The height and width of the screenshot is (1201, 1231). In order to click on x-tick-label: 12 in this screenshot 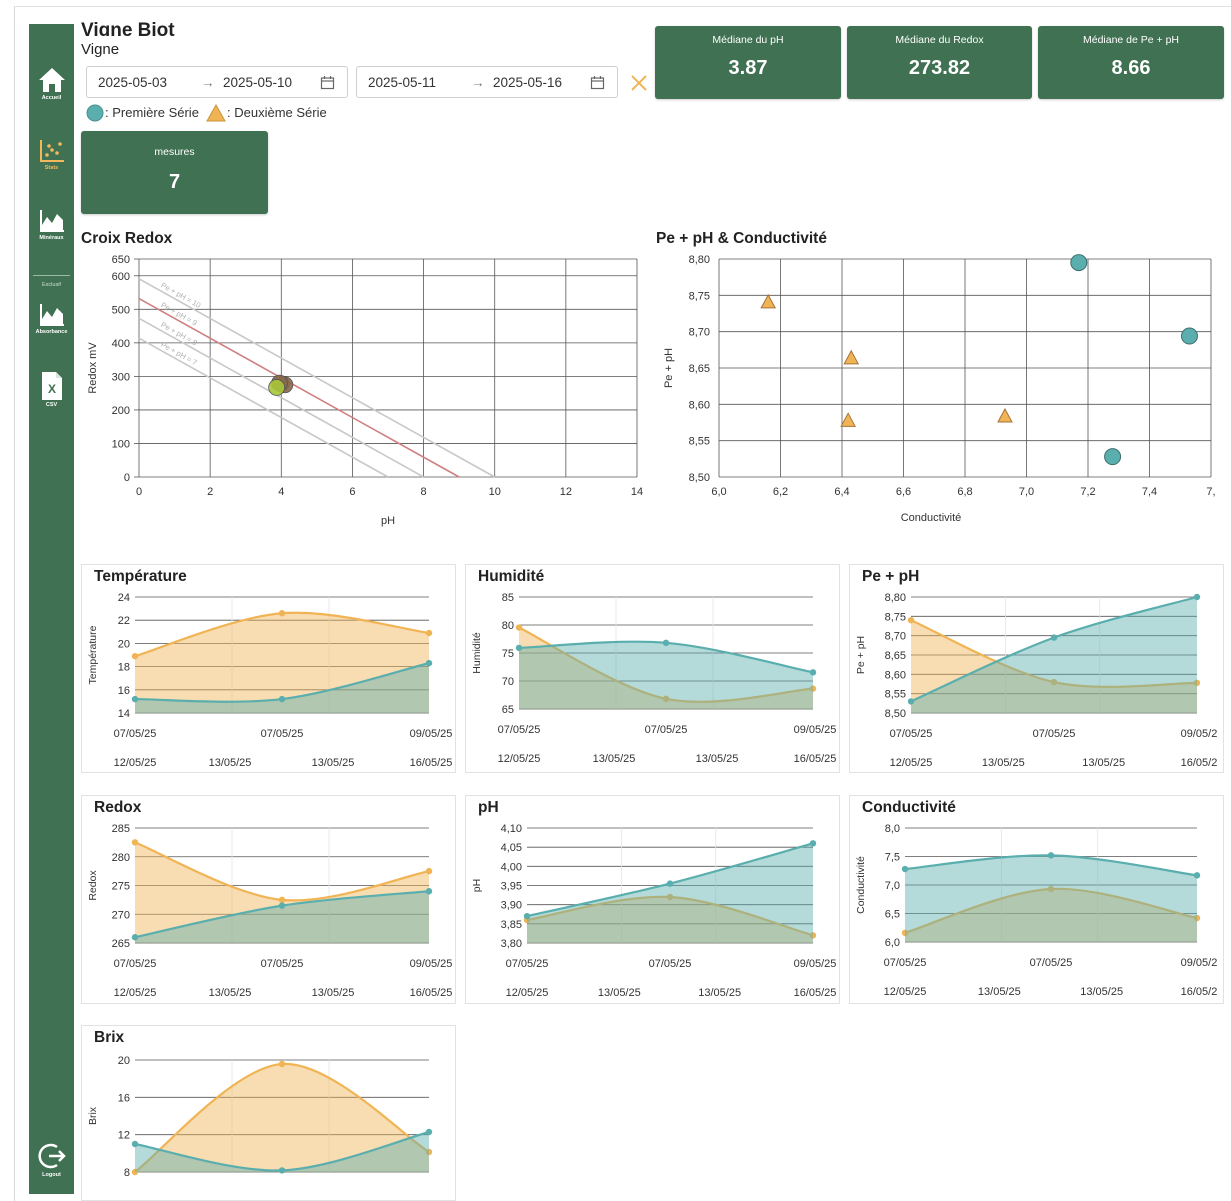, I will do `click(566, 492)`.